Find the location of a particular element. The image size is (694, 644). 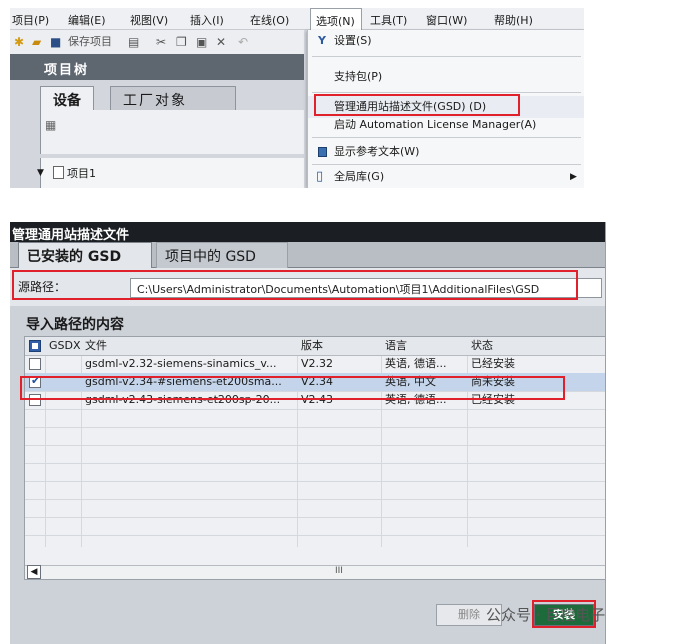

menu-options: 选项(N) is located at coordinates (336, 19).